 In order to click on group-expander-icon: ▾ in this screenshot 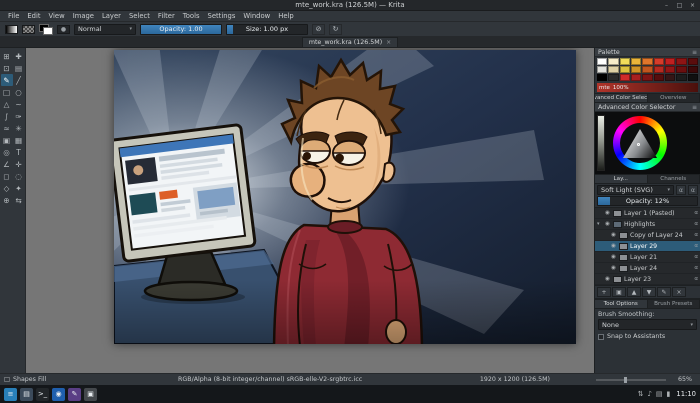, I will do `click(599, 224)`.